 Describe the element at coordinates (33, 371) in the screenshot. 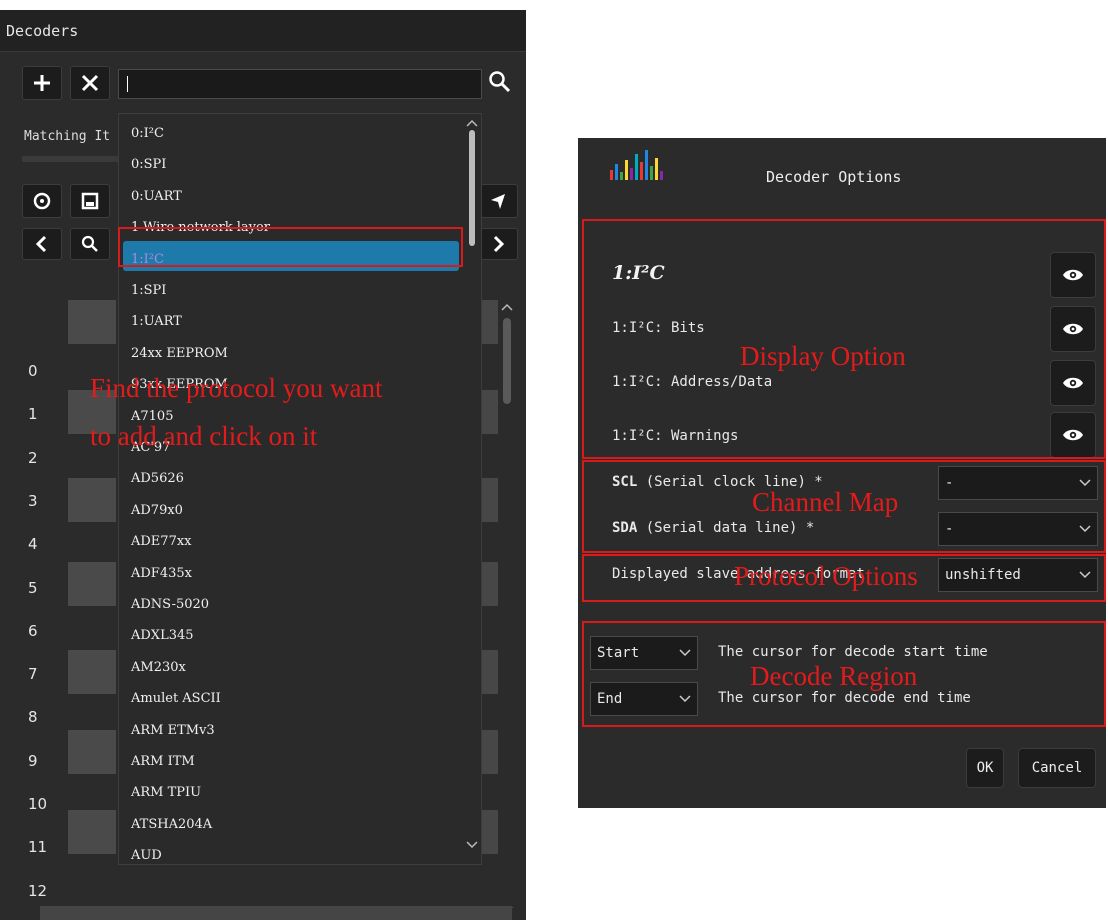

I see `row-number: 0` at that location.